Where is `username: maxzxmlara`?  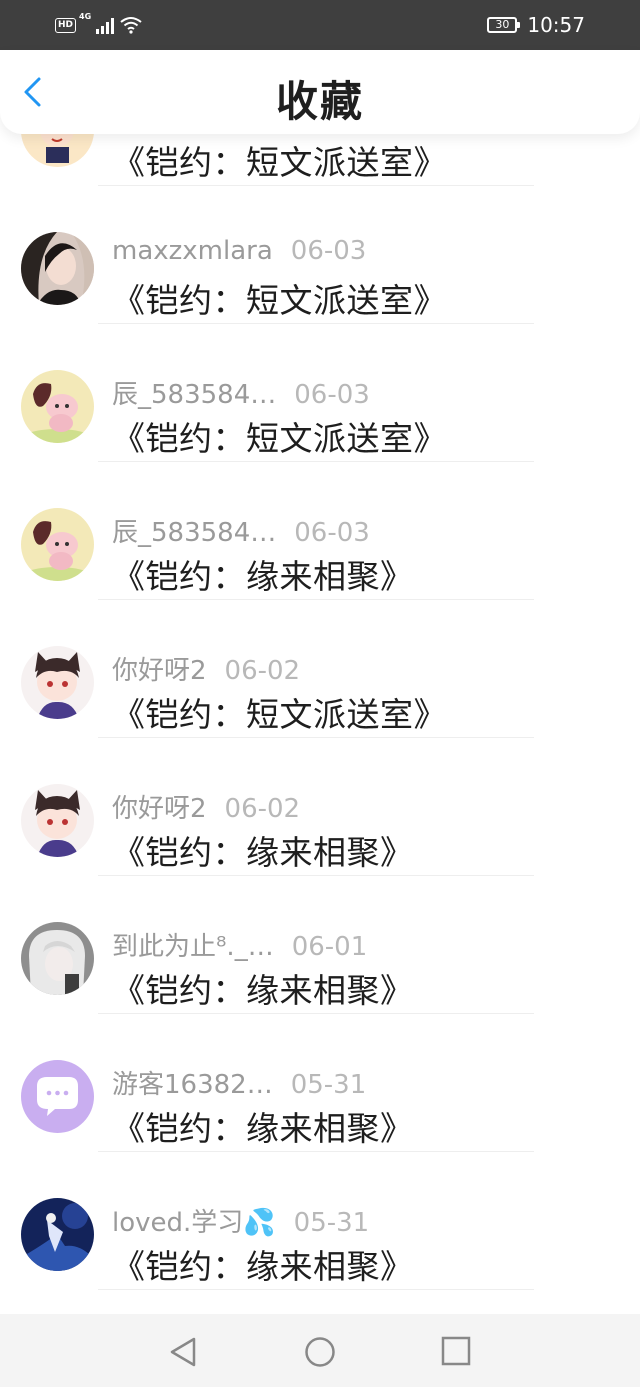
username: maxzxmlara is located at coordinates (192, 251).